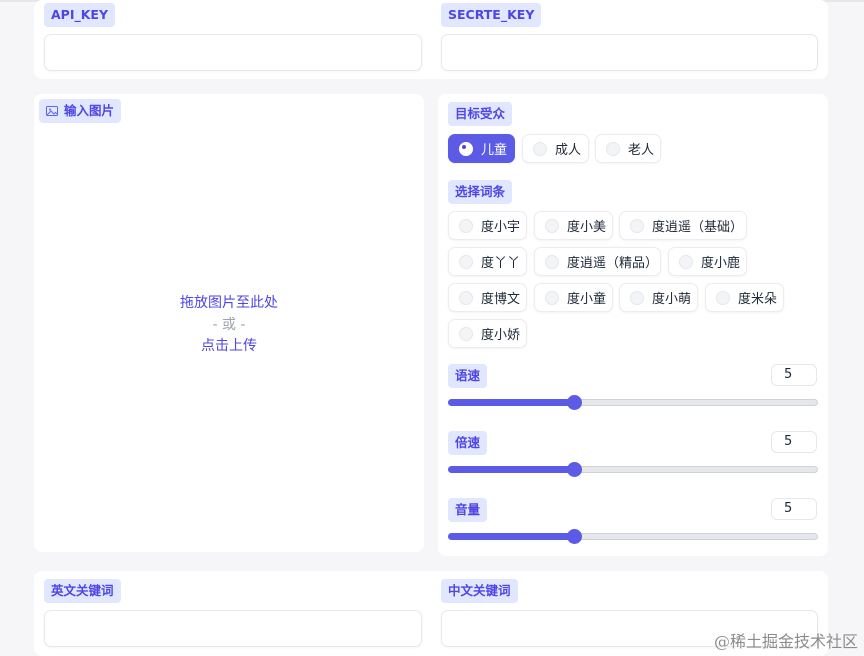  Describe the element at coordinates (794, 509) in the screenshot. I see `volume-value-input: 5` at that location.